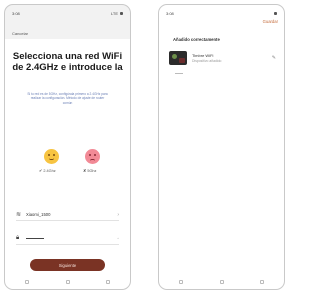  What do you see at coordinates (207, 61) in the screenshot?
I see `device-status: Dispositivo añadido` at bounding box center [207, 61].